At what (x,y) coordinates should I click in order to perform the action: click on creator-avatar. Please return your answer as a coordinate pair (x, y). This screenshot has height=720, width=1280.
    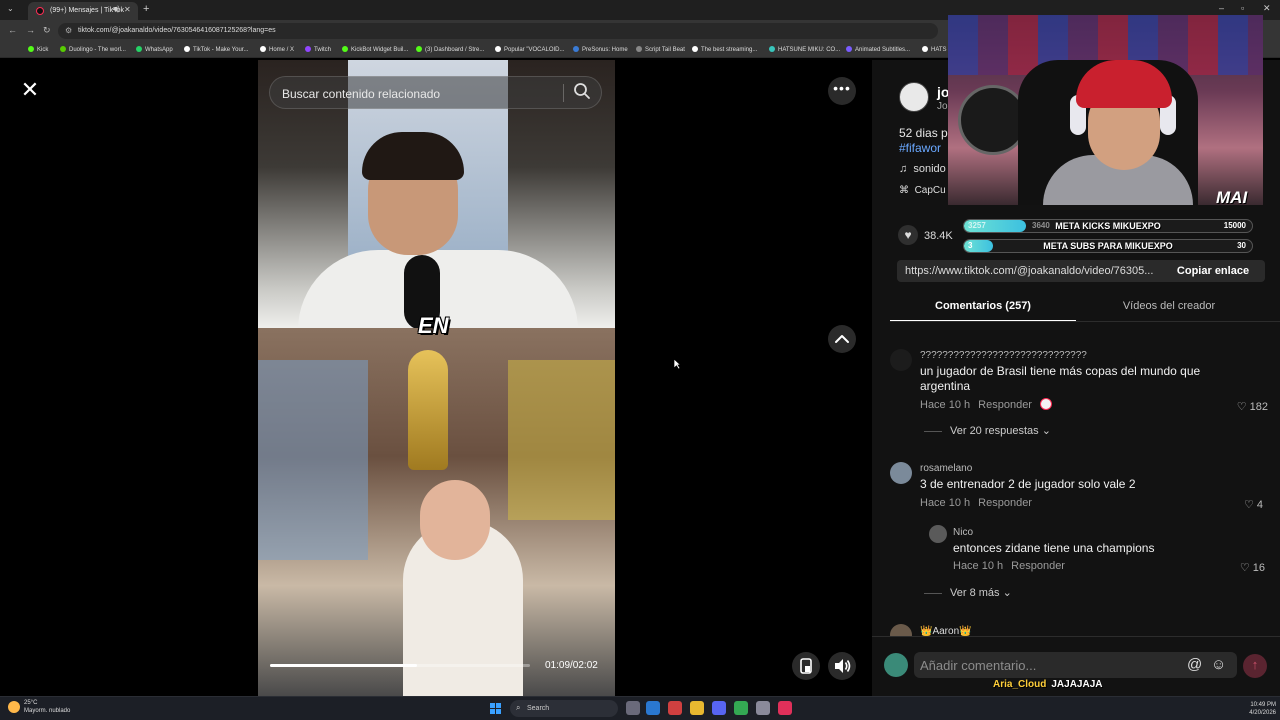
    Looking at the image, I should click on (914, 97).